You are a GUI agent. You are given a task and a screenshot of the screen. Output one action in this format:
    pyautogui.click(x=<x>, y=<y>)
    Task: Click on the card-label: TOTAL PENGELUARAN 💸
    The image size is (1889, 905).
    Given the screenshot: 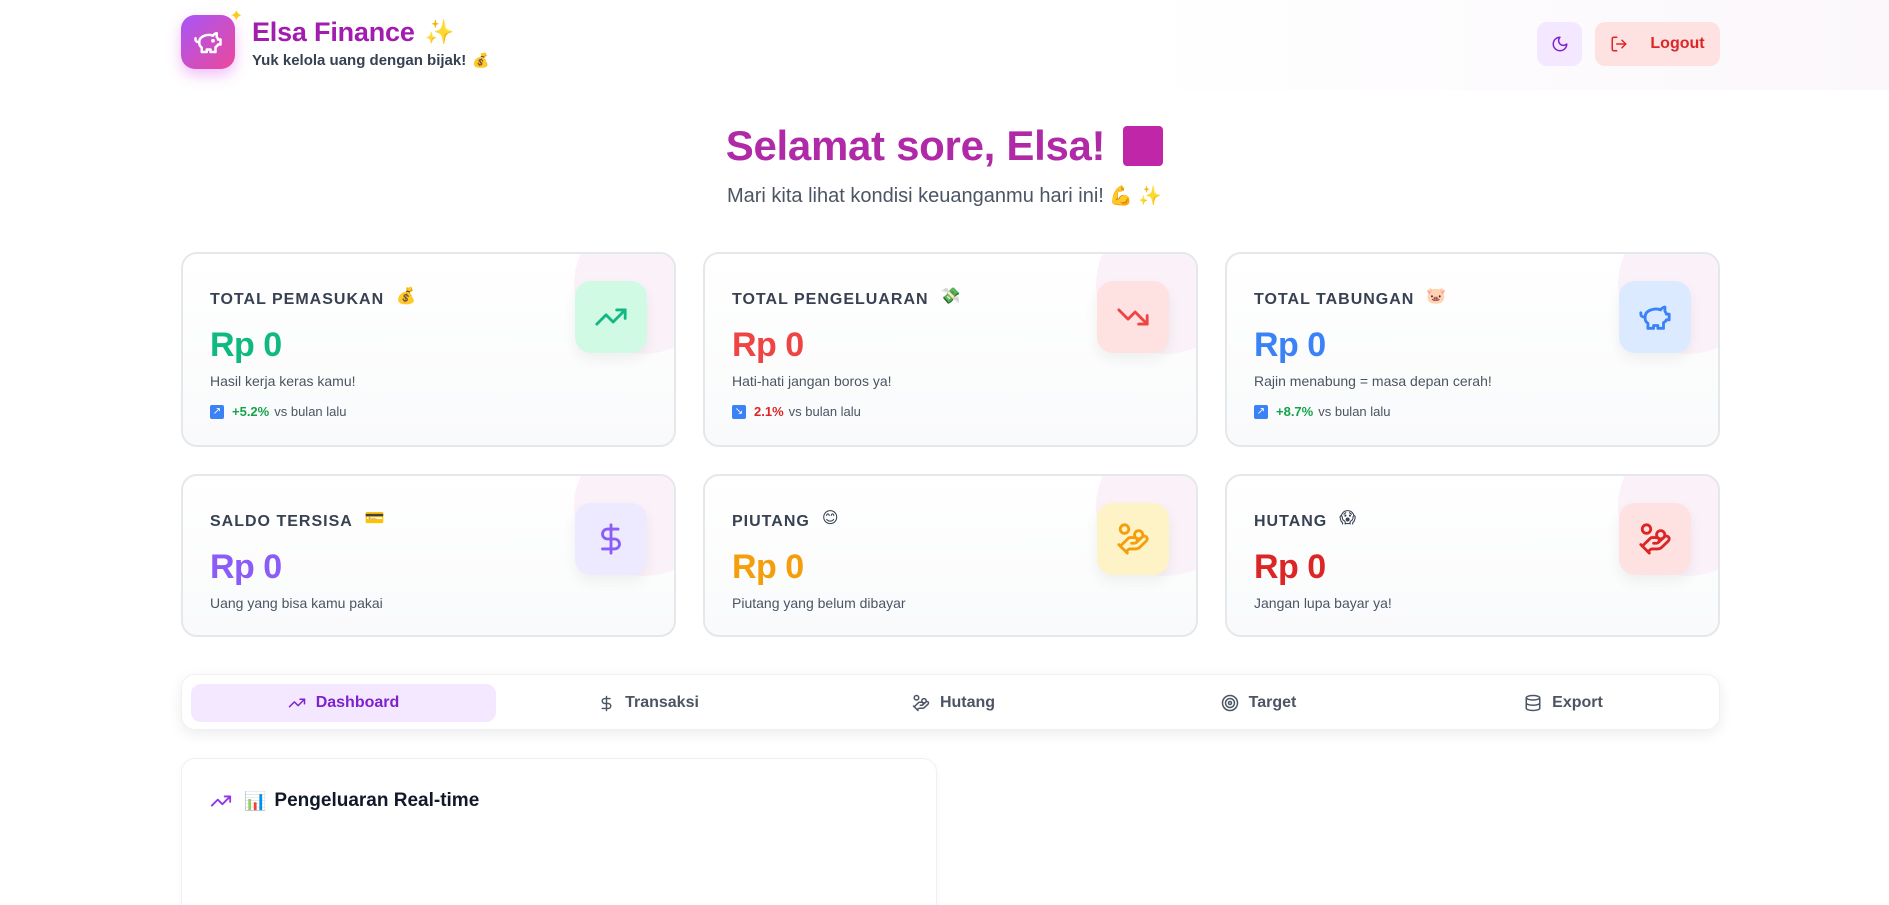 What is the action you would take?
    pyautogui.click(x=847, y=298)
    